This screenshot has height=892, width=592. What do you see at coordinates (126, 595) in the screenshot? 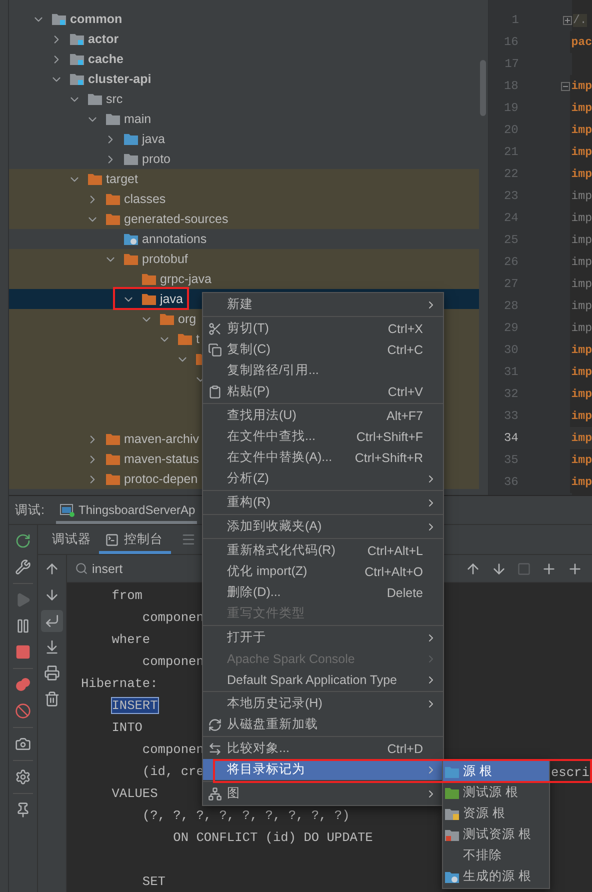
I see `console-text: from` at bounding box center [126, 595].